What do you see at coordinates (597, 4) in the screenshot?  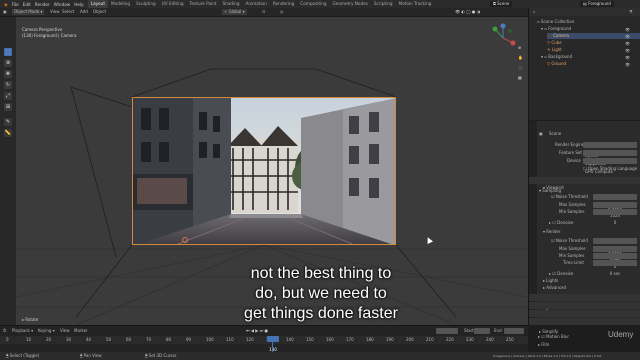 I see `view-layer-selector: ▤ Foreground` at bounding box center [597, 4].